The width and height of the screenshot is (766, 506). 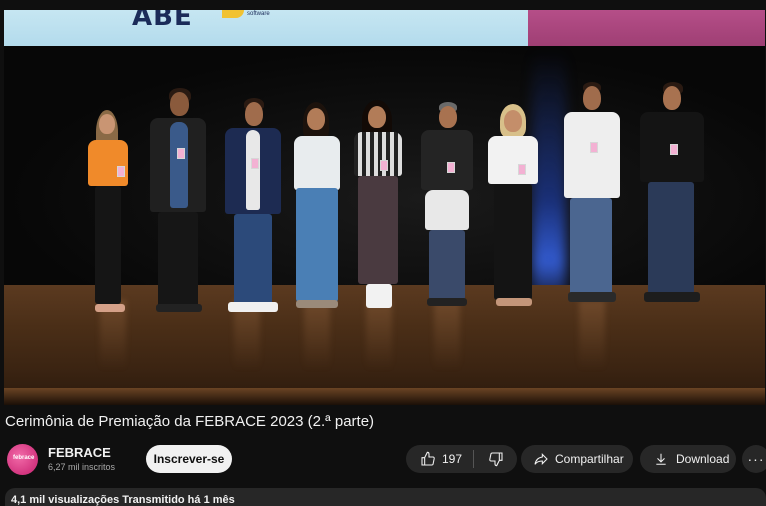 What do you see at coordinates (452, 459) in the screenshot?
I see `like-count: 197` at bounding box center [452, 459].